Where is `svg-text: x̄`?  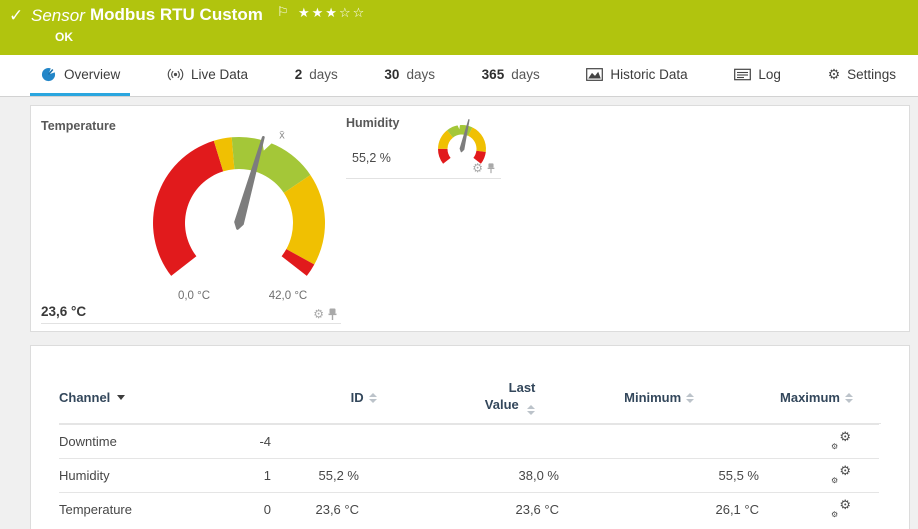
svg-text: x̄ is located at coordinates (282, 135).